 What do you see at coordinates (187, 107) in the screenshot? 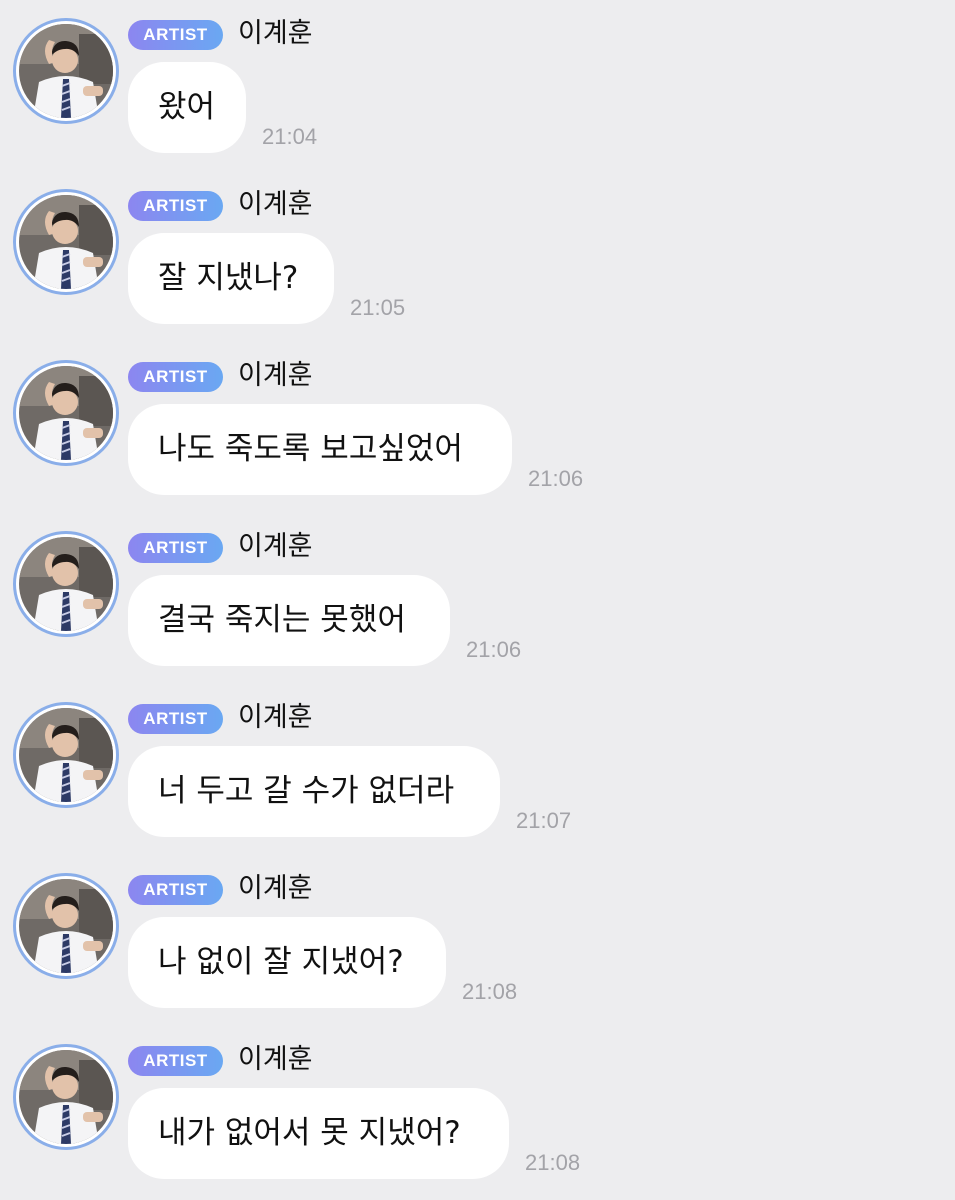
I see `message-bubble: 왔어` at bounding box center [187, 107].